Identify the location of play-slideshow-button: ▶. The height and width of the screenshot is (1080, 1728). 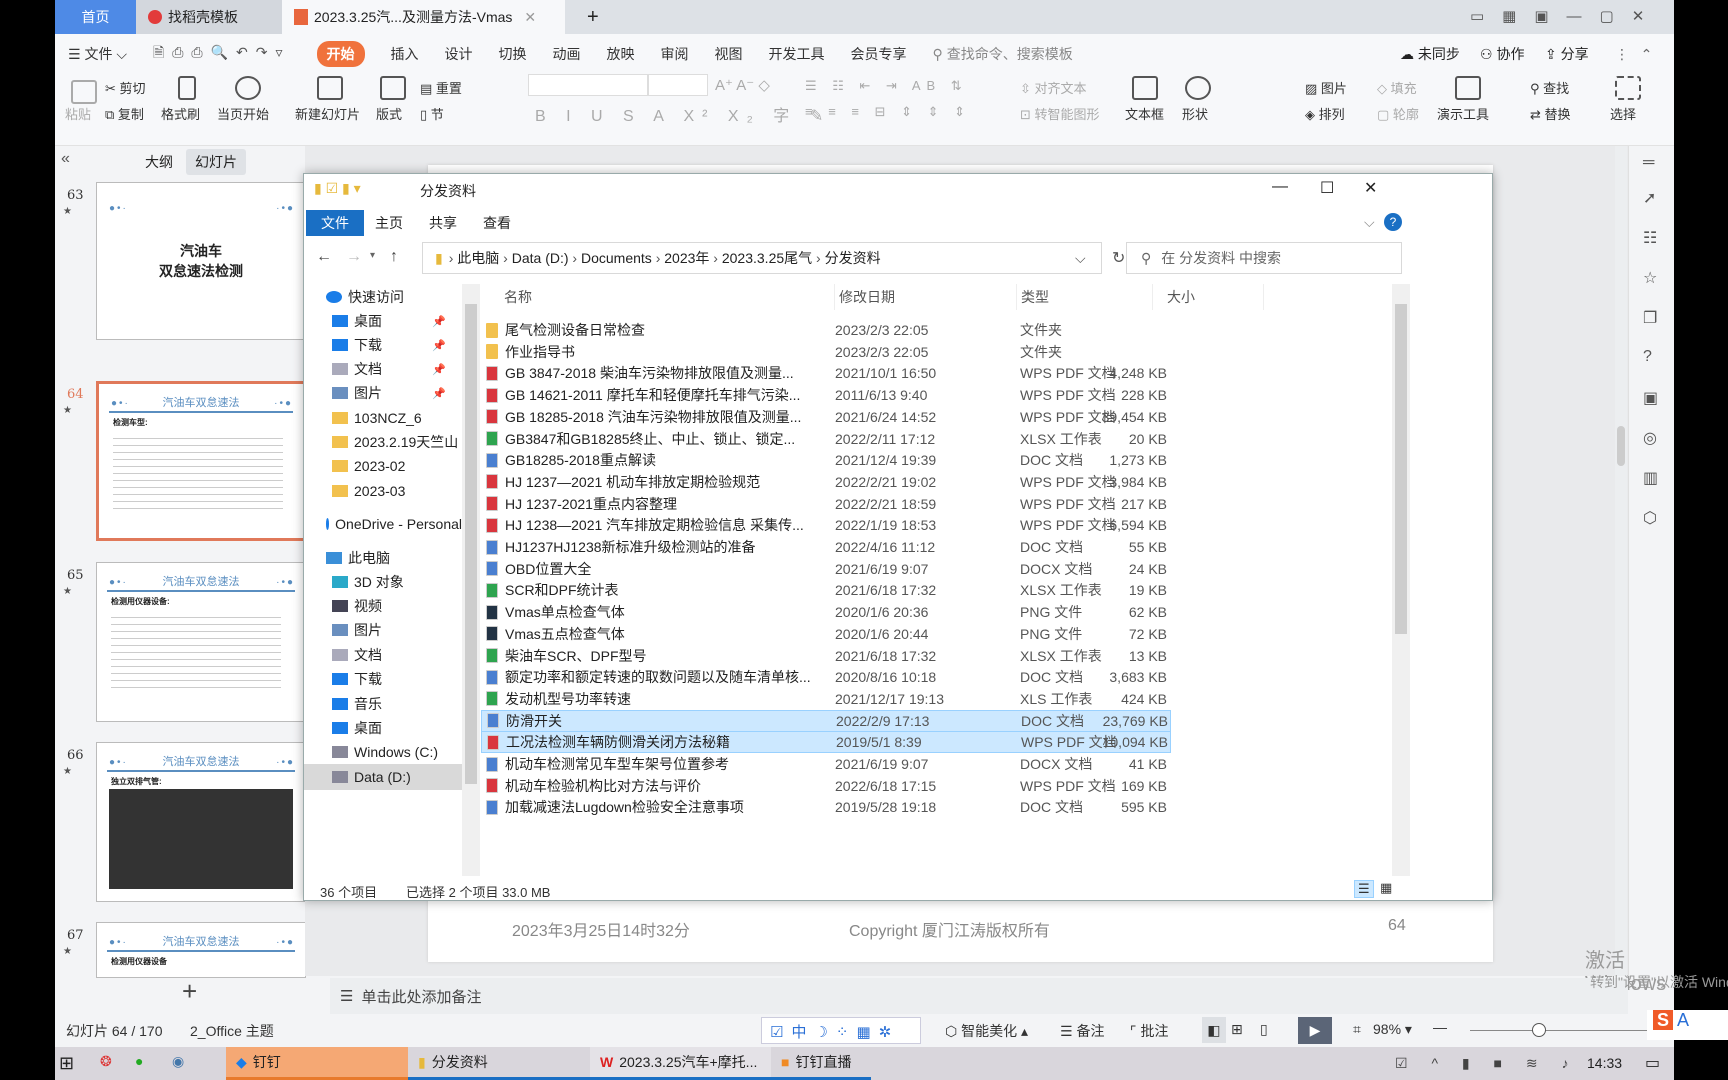
(1315, 1030).